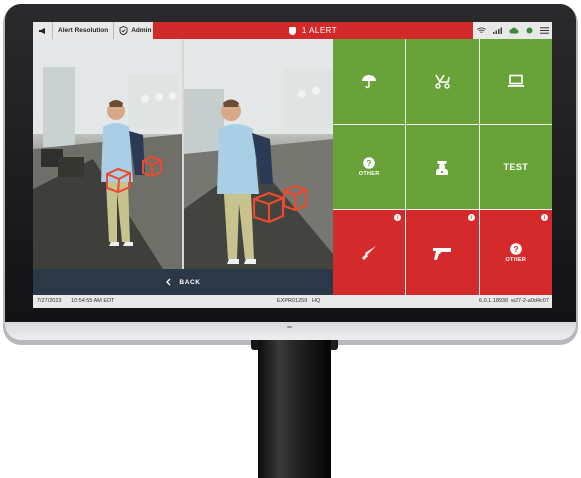  I want to click on stroller-icon, so click(443, 82).